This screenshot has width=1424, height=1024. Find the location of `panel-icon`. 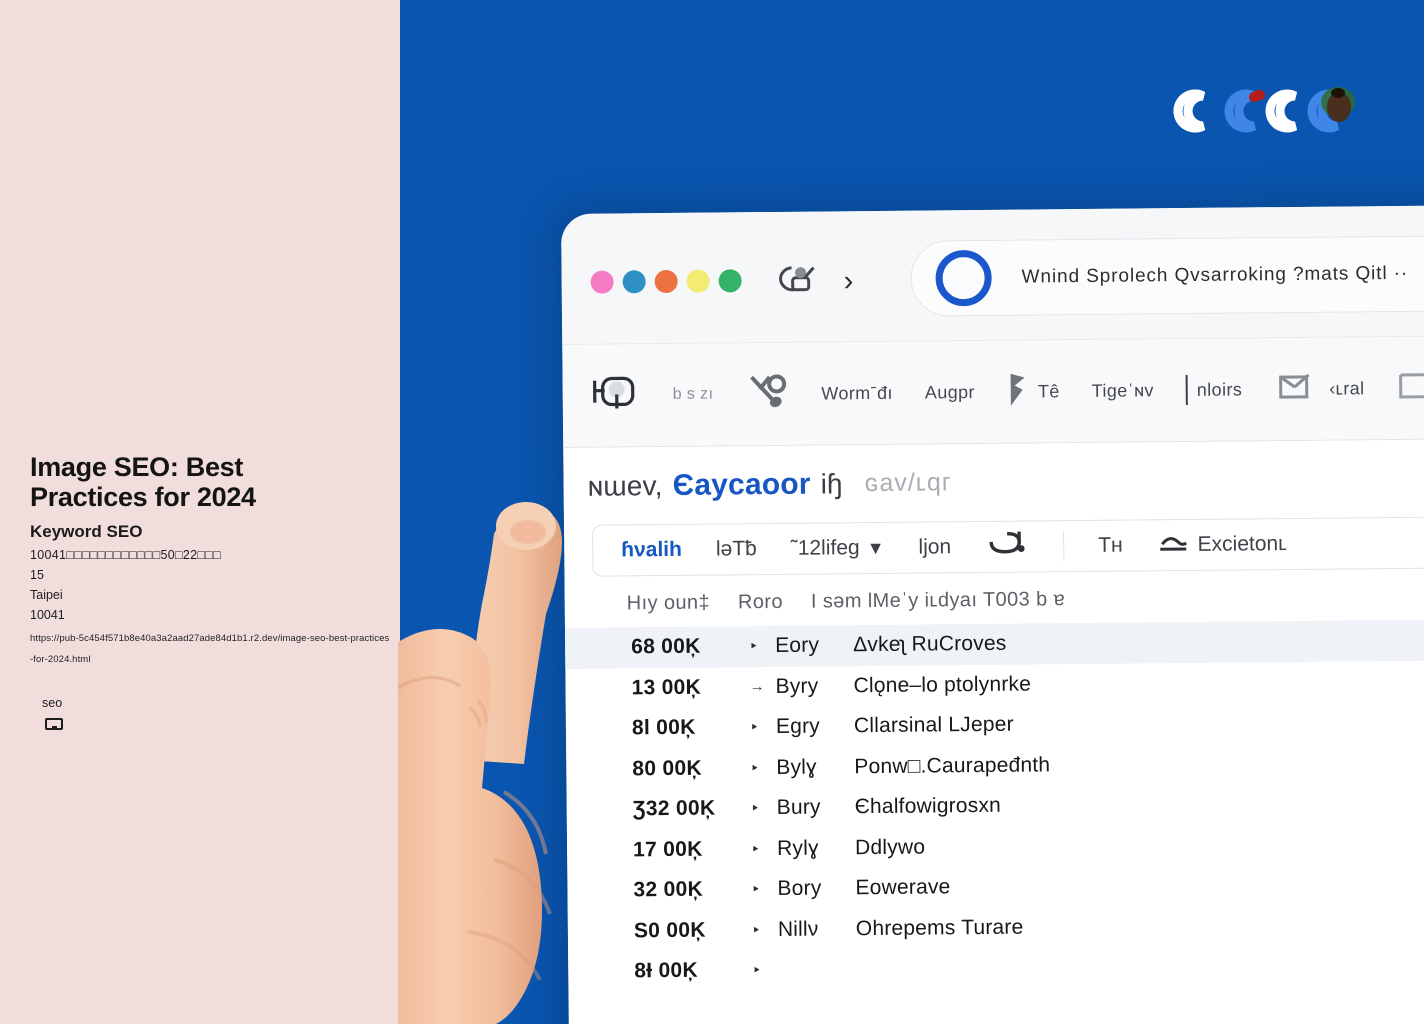

panel-icon is located at coordinates (1410, 388).